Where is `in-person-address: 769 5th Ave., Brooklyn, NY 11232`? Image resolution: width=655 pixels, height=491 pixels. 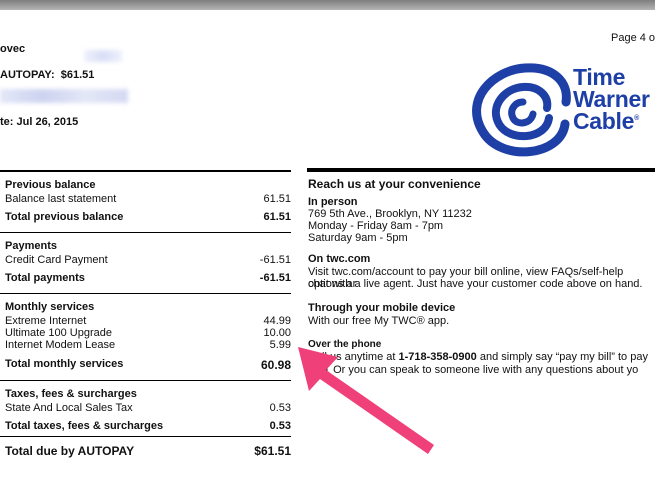
in-person-address: 769 5th Ave., Brooklyn, NY 11232 is located at coordinates (390, 214).